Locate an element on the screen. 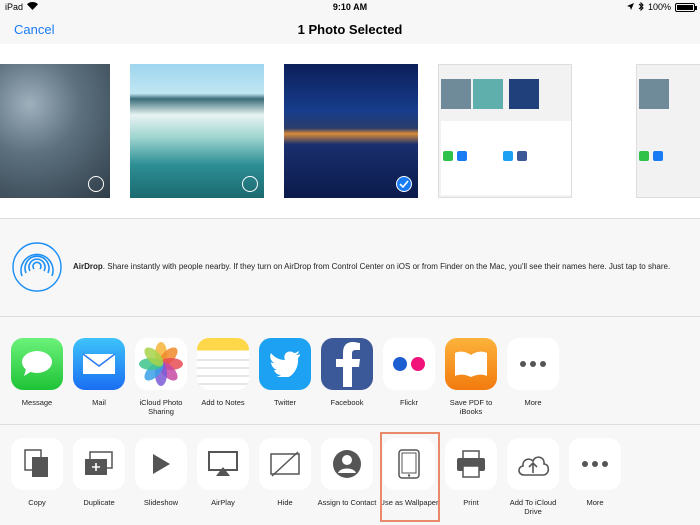 The width and height of the screenshot is (700, 525). action-copy: Copy is located at coordinates (37, 466).